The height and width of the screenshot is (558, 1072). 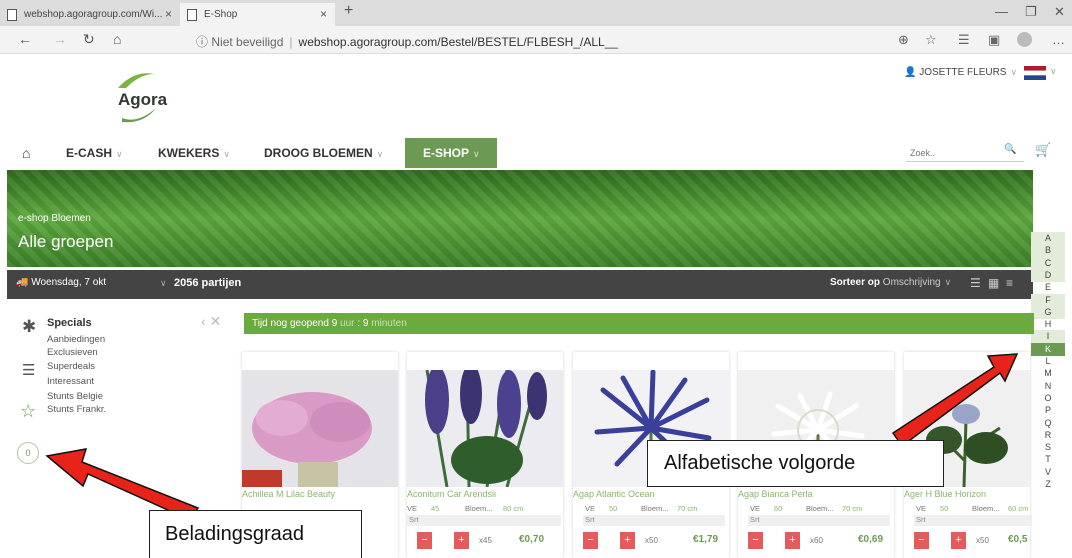 I want to click on product-sort-field: Srt, so click(x=819, y=520).